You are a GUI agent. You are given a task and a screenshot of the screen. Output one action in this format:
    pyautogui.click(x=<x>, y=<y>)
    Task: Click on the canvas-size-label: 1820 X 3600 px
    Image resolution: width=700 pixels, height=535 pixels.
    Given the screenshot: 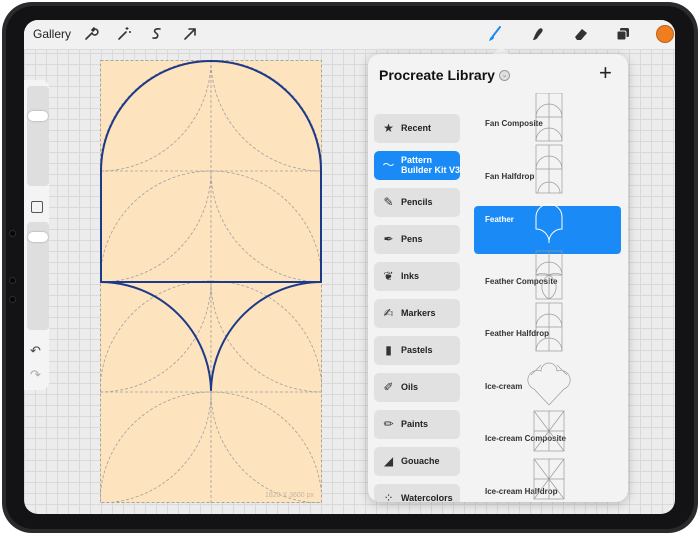 What is the action you would take?
    pyautogui.click(x=290, y=495)
    